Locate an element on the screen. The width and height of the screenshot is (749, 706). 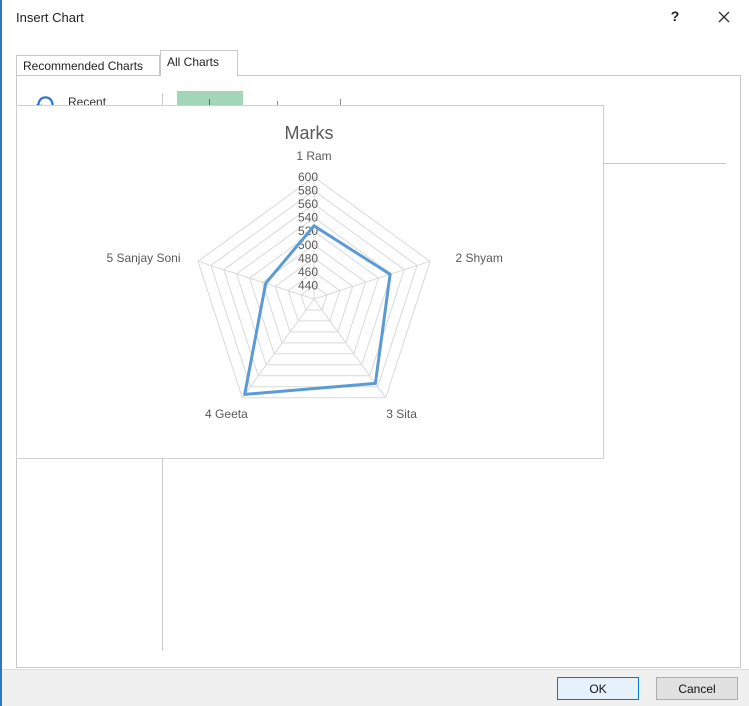
ok-button: OK is located at coordinates (598, 688).